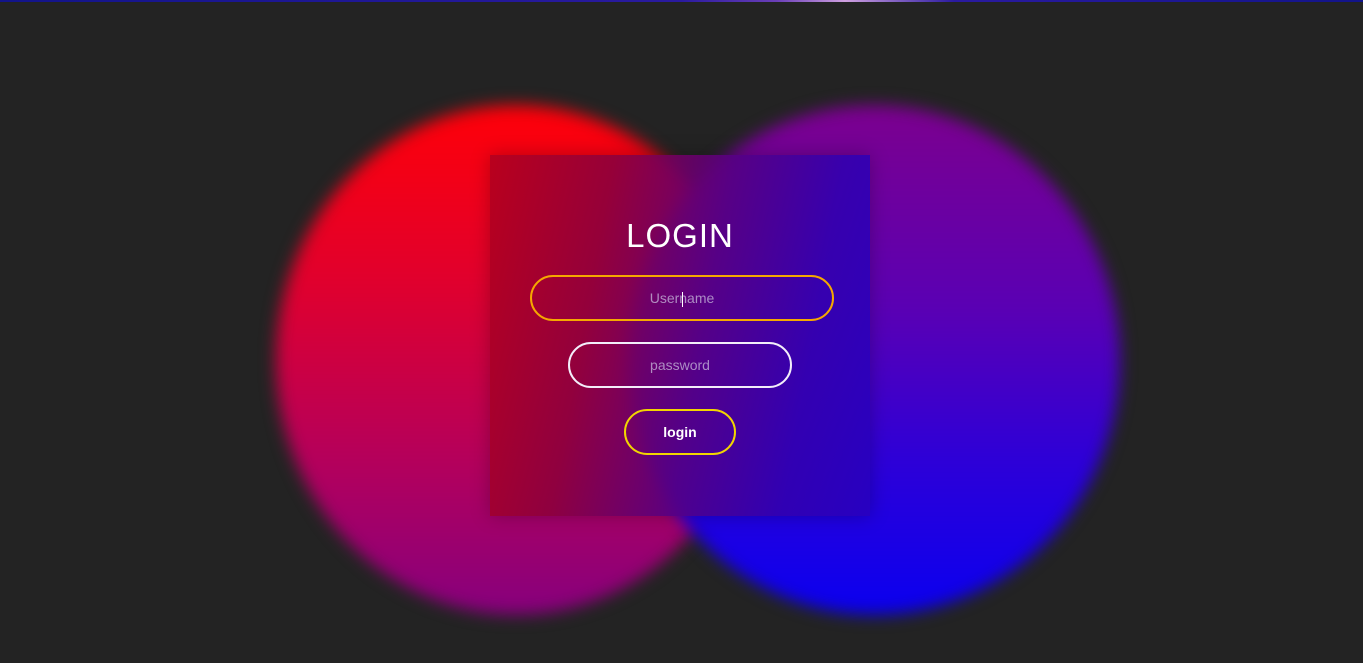  I want to click on password-input, so click(680, 365).